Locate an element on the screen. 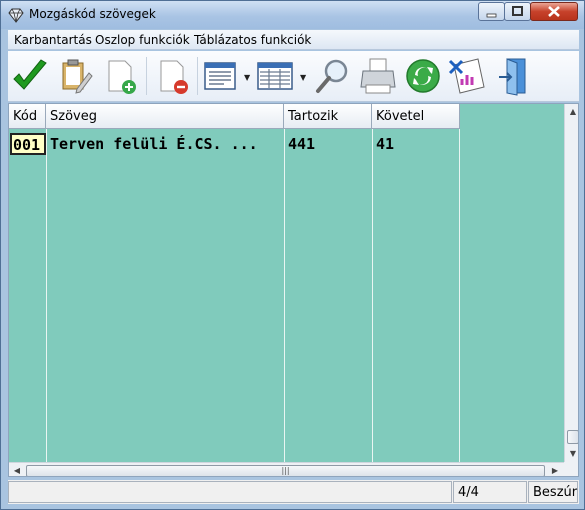  scroll-right-icon: ▶ is located at coordinates (555, 469).